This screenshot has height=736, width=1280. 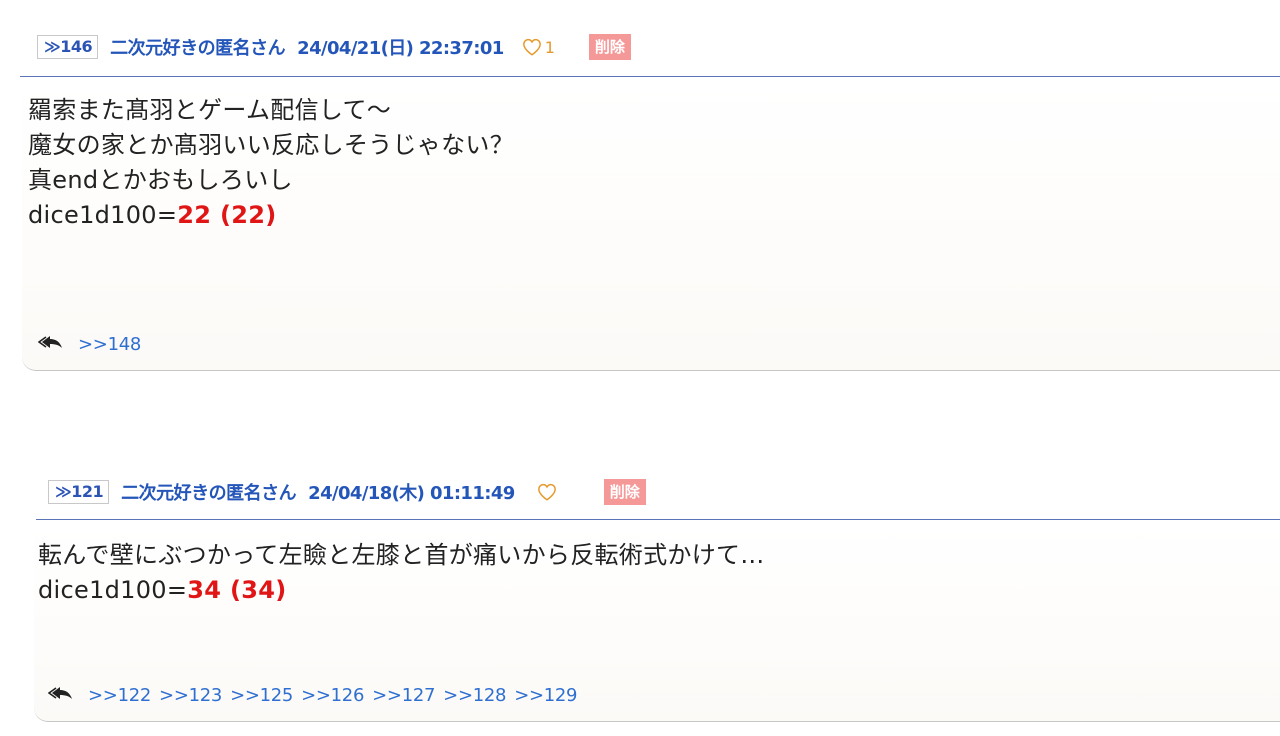 What do you see at coordinates (109, 344) in the screenshot?
I see `reply-link: >>148` at bounding box center [109, 344].